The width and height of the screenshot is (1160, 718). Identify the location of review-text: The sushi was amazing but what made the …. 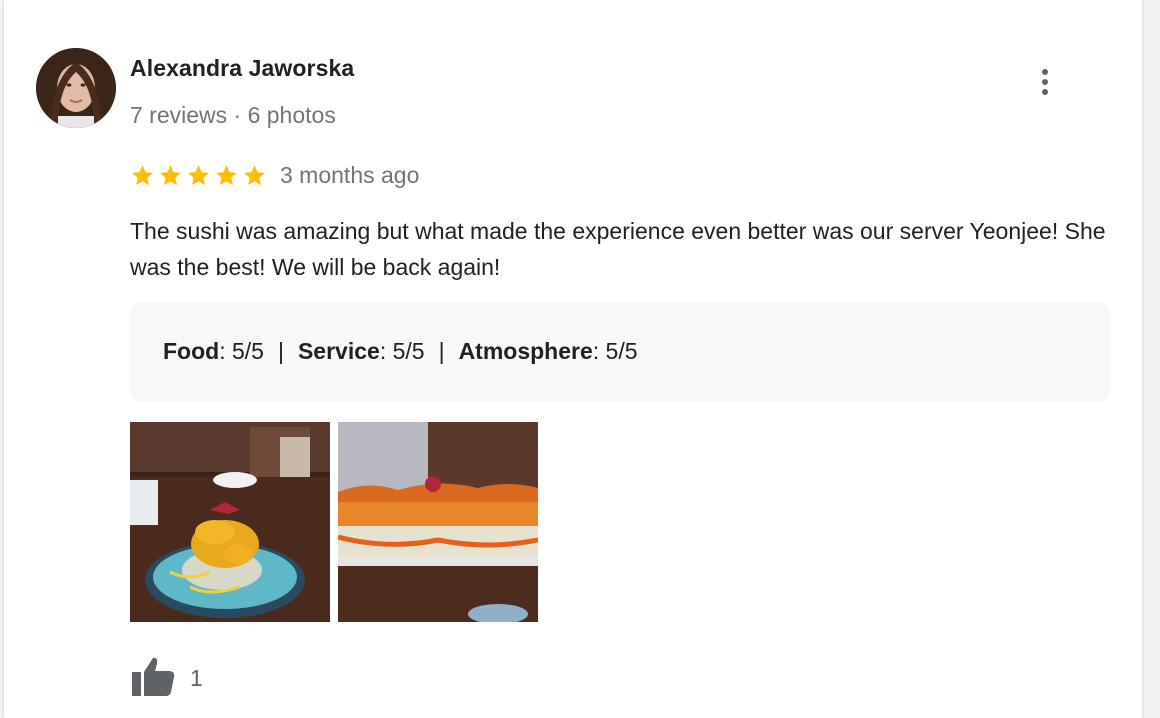
(618, 249).